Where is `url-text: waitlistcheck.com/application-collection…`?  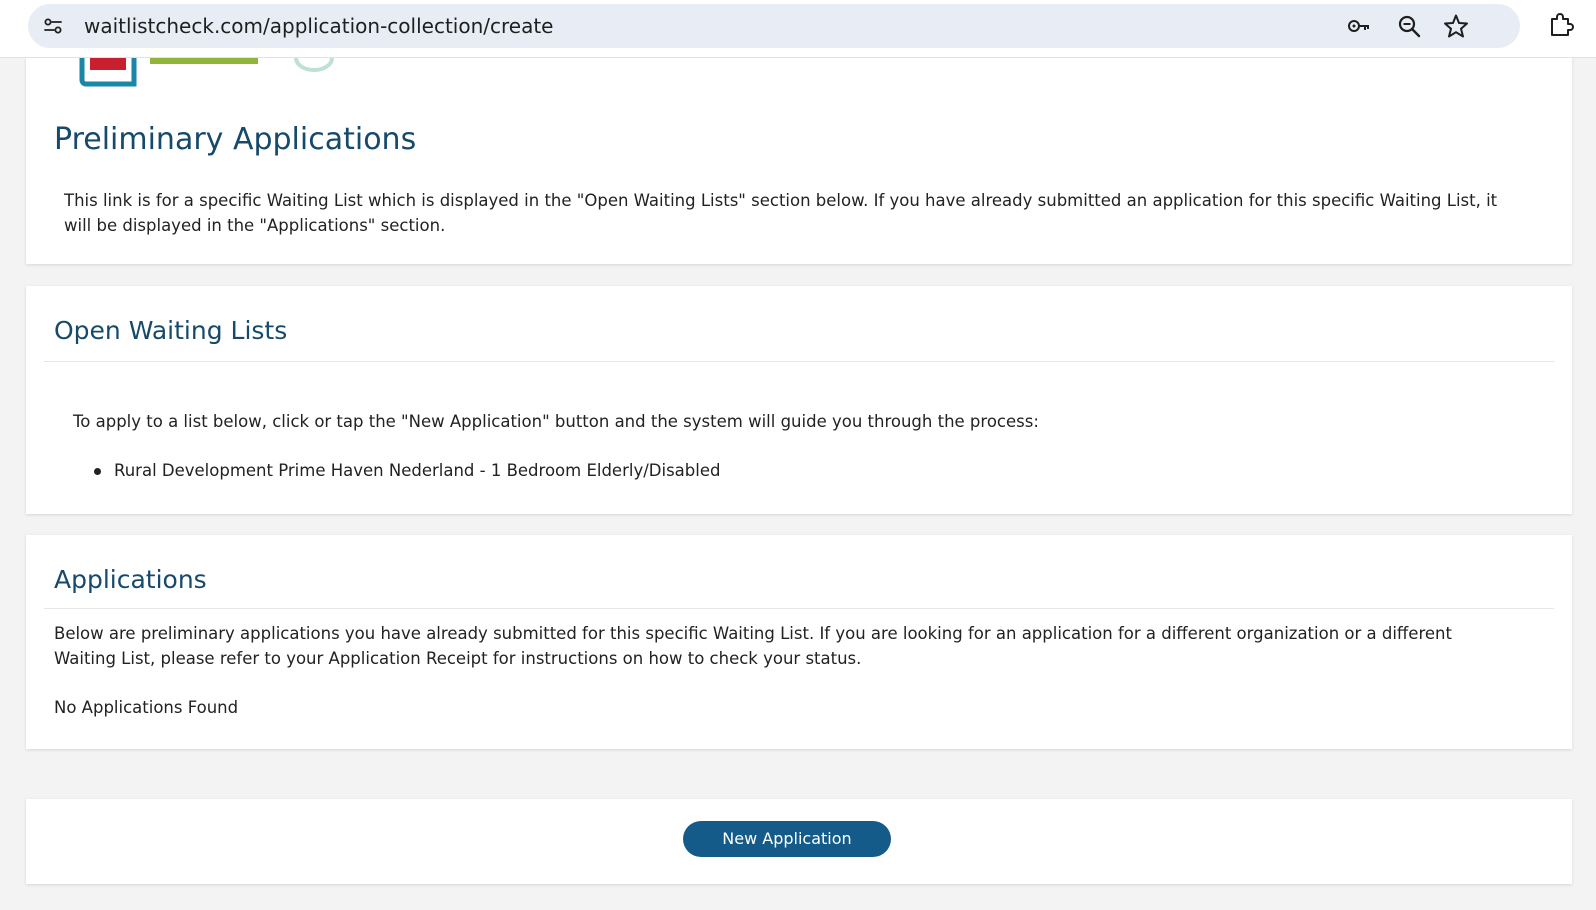
url-text: waitlistcheck.com/application-collection… is located at coordinates (318, 26).